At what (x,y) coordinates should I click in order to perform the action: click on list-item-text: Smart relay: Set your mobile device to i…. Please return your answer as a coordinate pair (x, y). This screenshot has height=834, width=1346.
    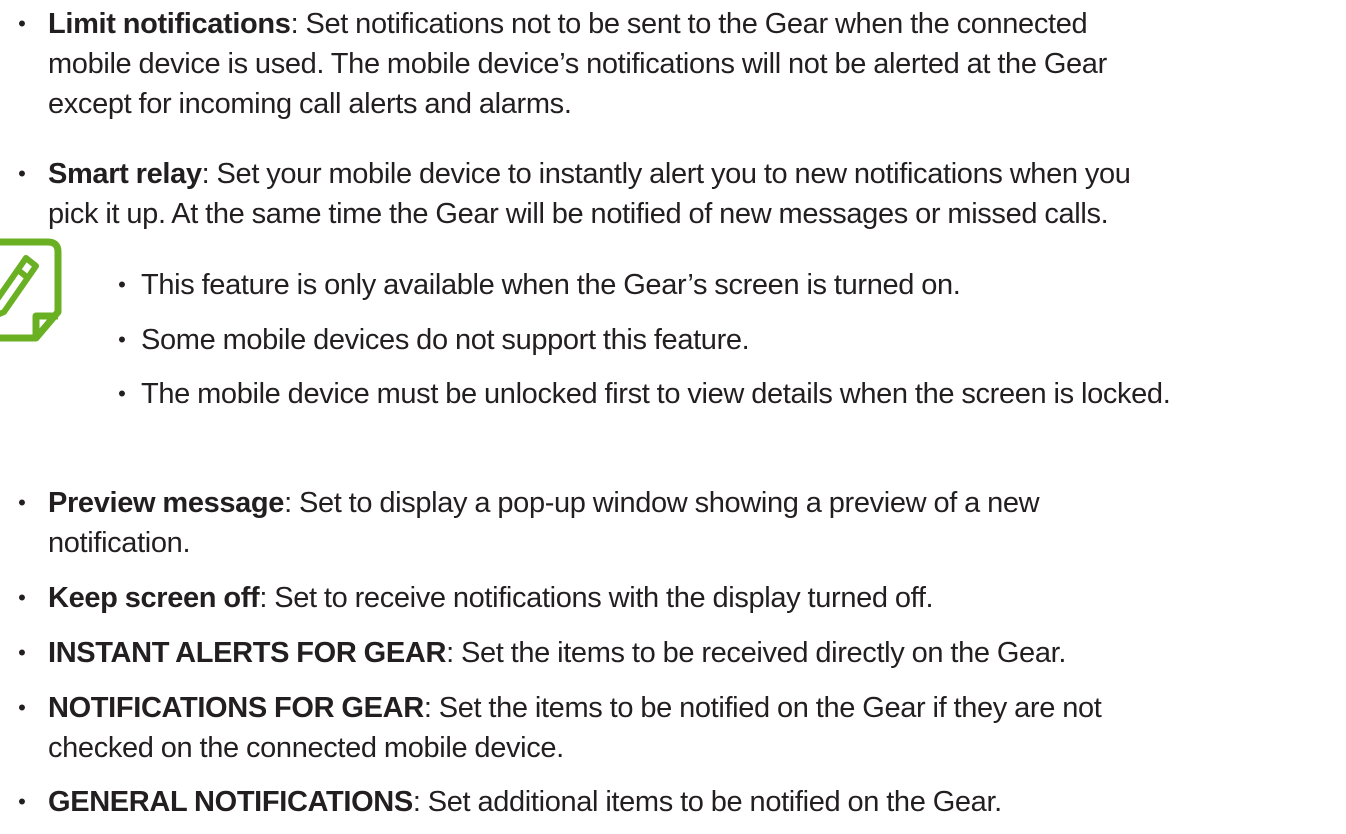
    Looking at the image, I should click on (589, 194).